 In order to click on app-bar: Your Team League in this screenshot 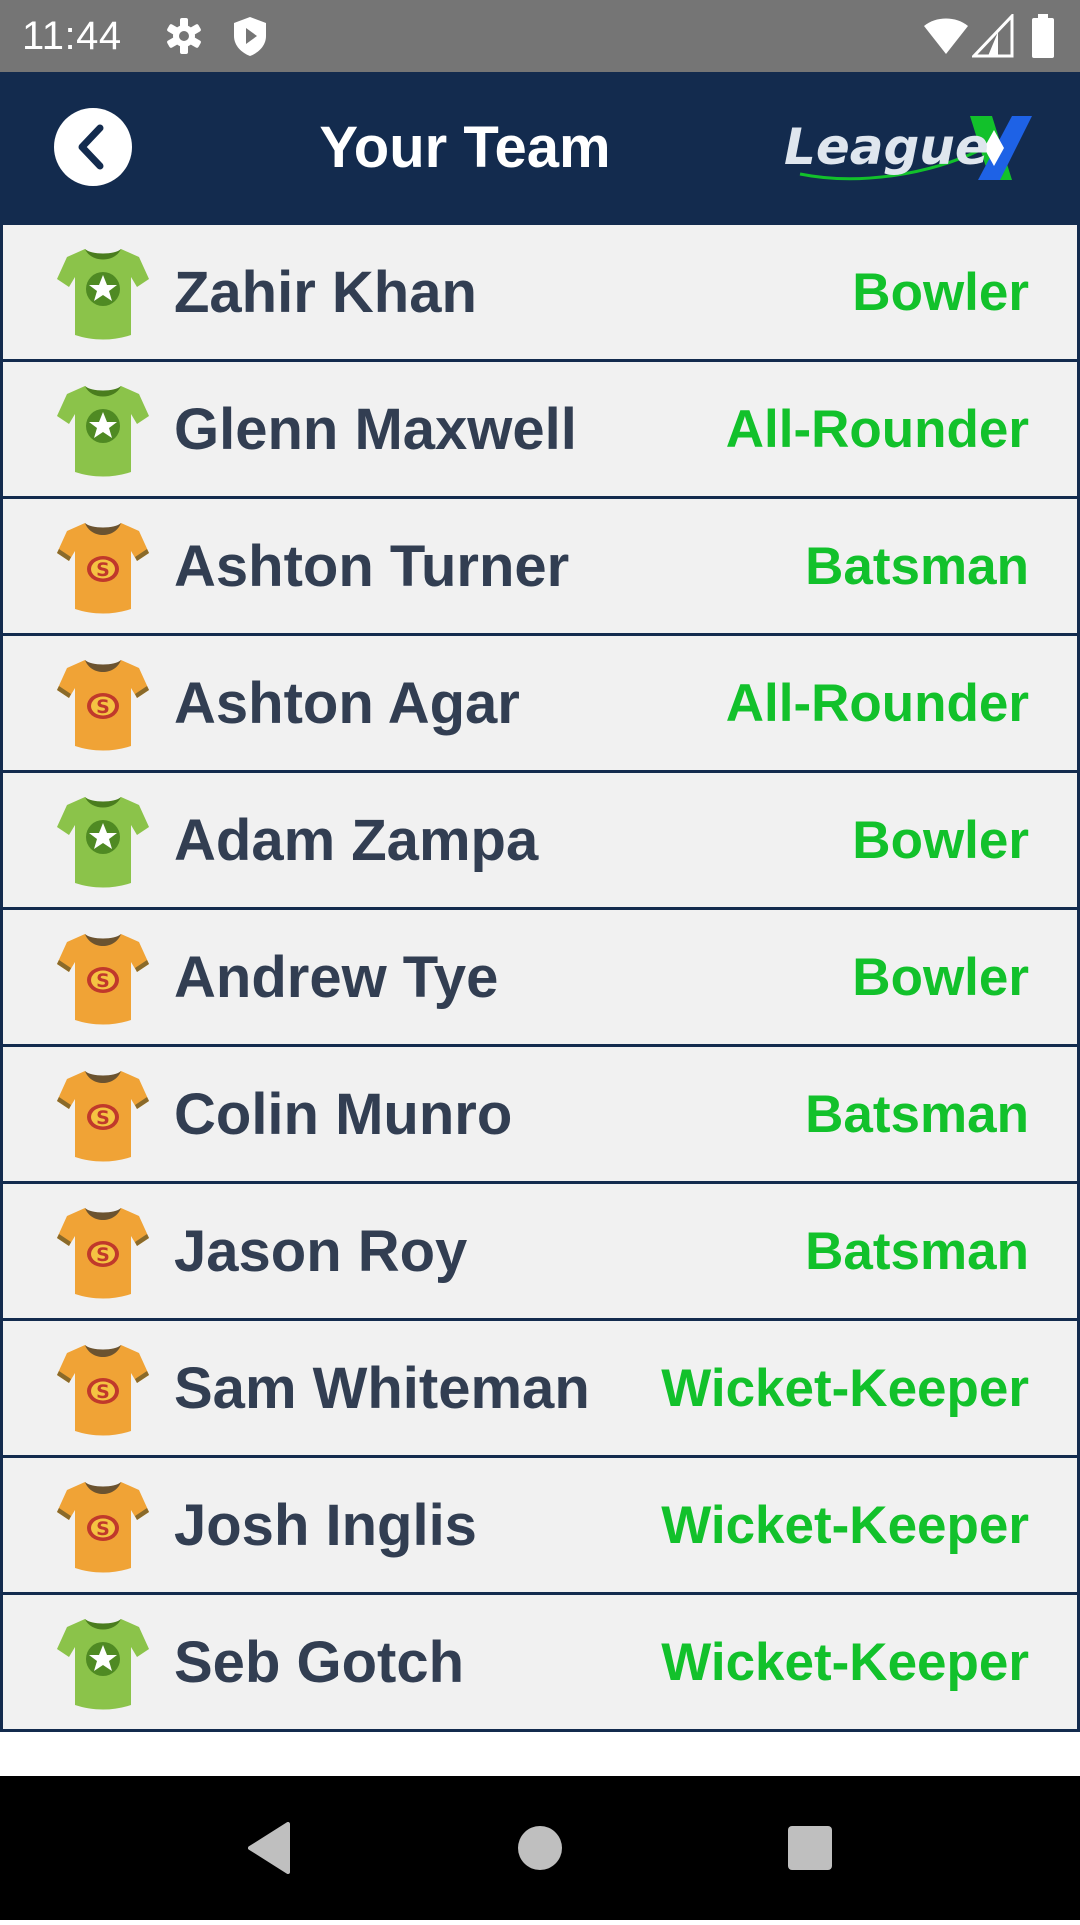, I will do `click(540, 148)`.